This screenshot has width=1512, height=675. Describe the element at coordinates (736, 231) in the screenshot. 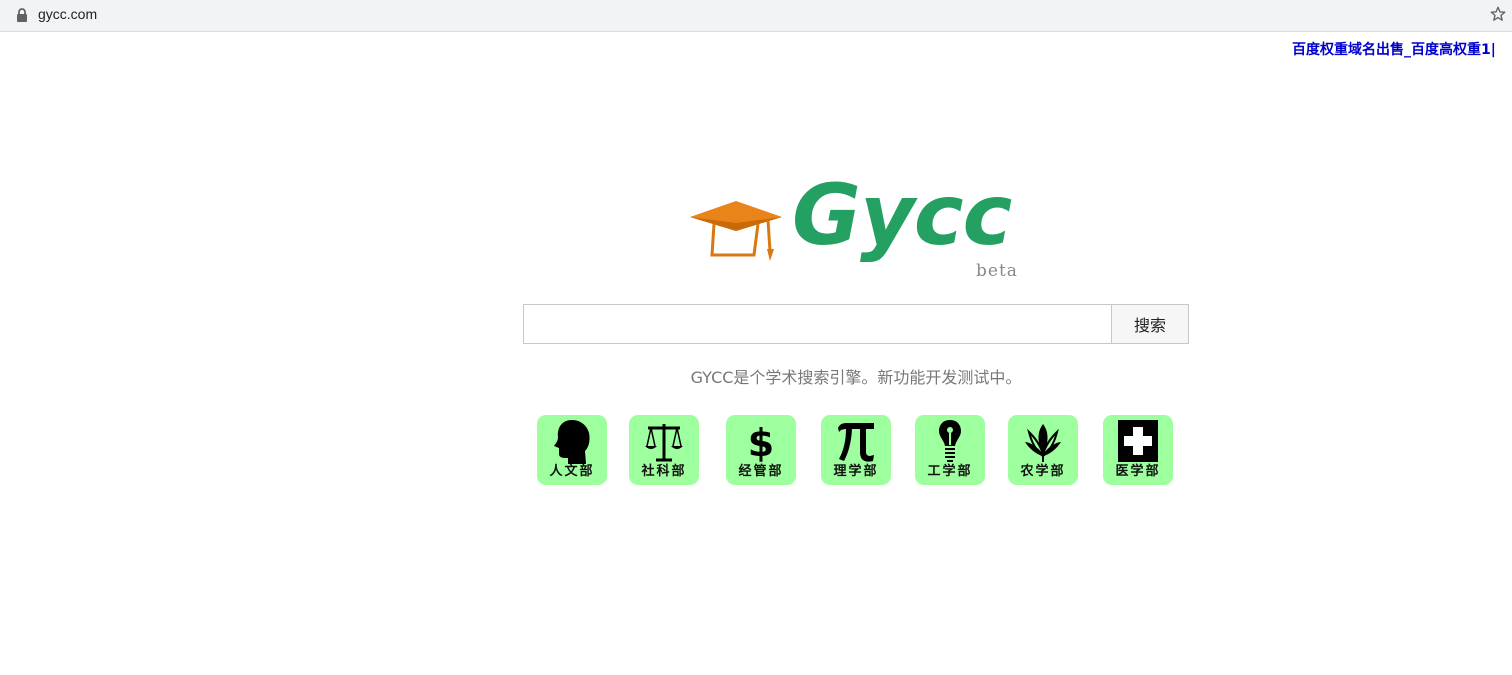

I see `graduation-cap-icon` at that location.